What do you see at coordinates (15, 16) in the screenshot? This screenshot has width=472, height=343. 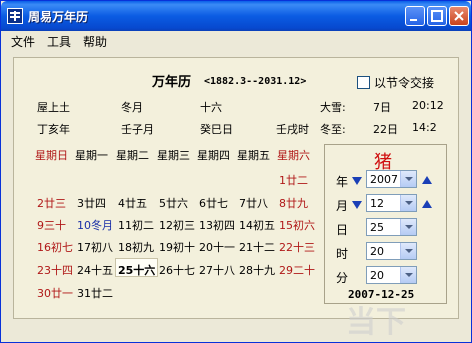 I see `app-icon` at bounding box center [15, 16].